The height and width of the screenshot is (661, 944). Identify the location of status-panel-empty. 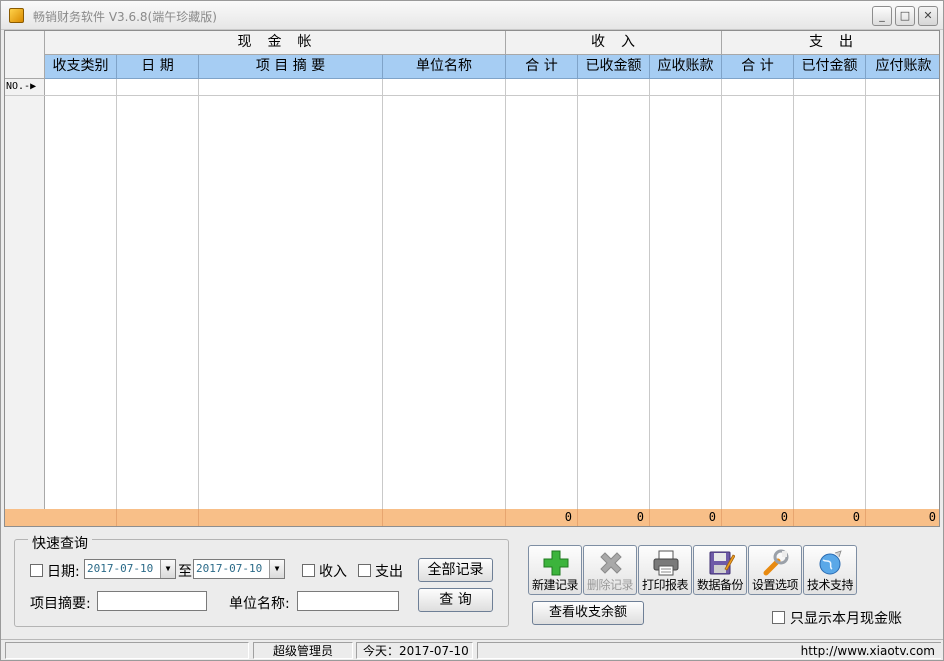
(127, 650).